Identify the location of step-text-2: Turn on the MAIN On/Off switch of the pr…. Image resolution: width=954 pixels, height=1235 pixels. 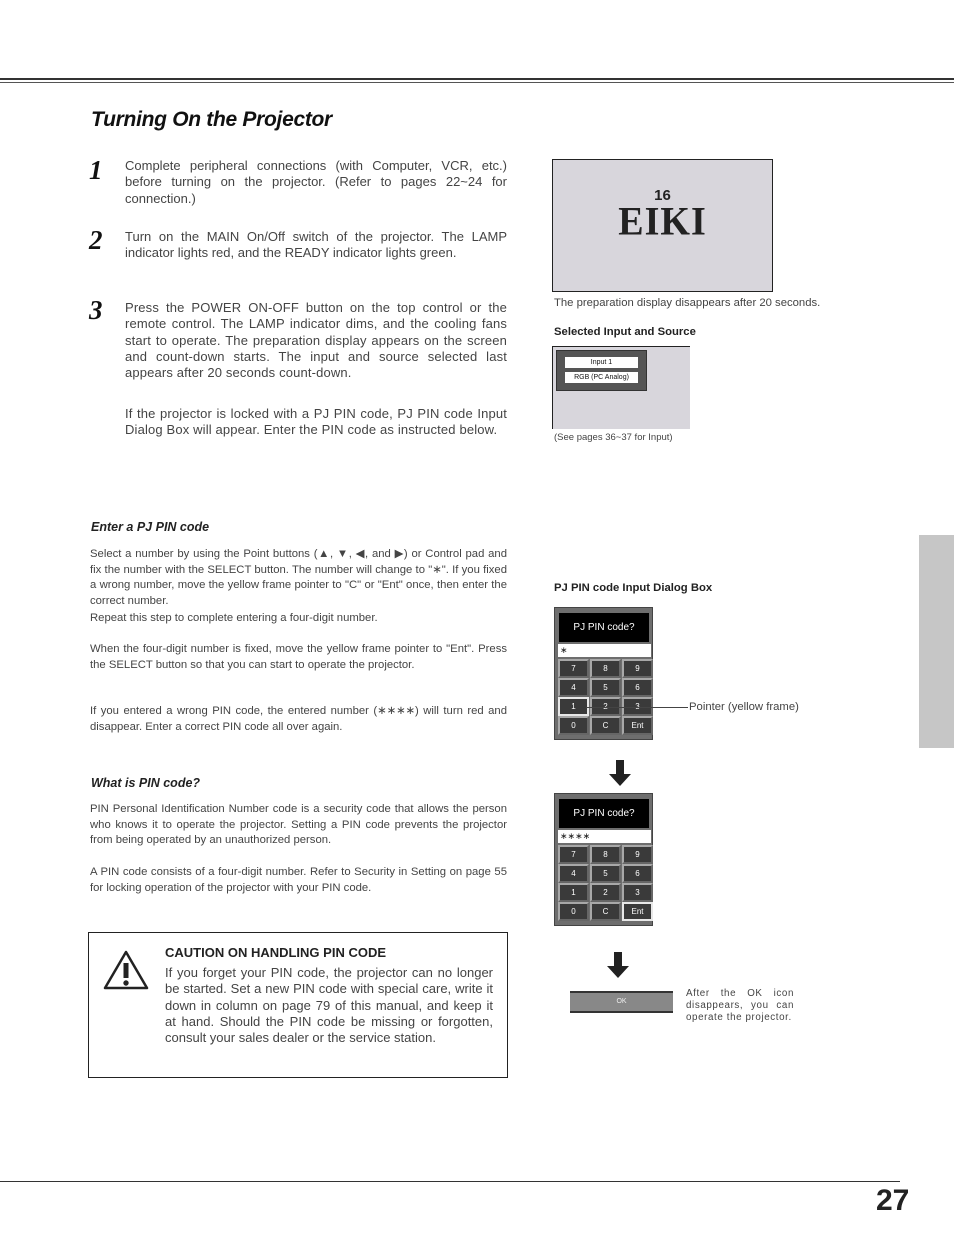
(316, 245).